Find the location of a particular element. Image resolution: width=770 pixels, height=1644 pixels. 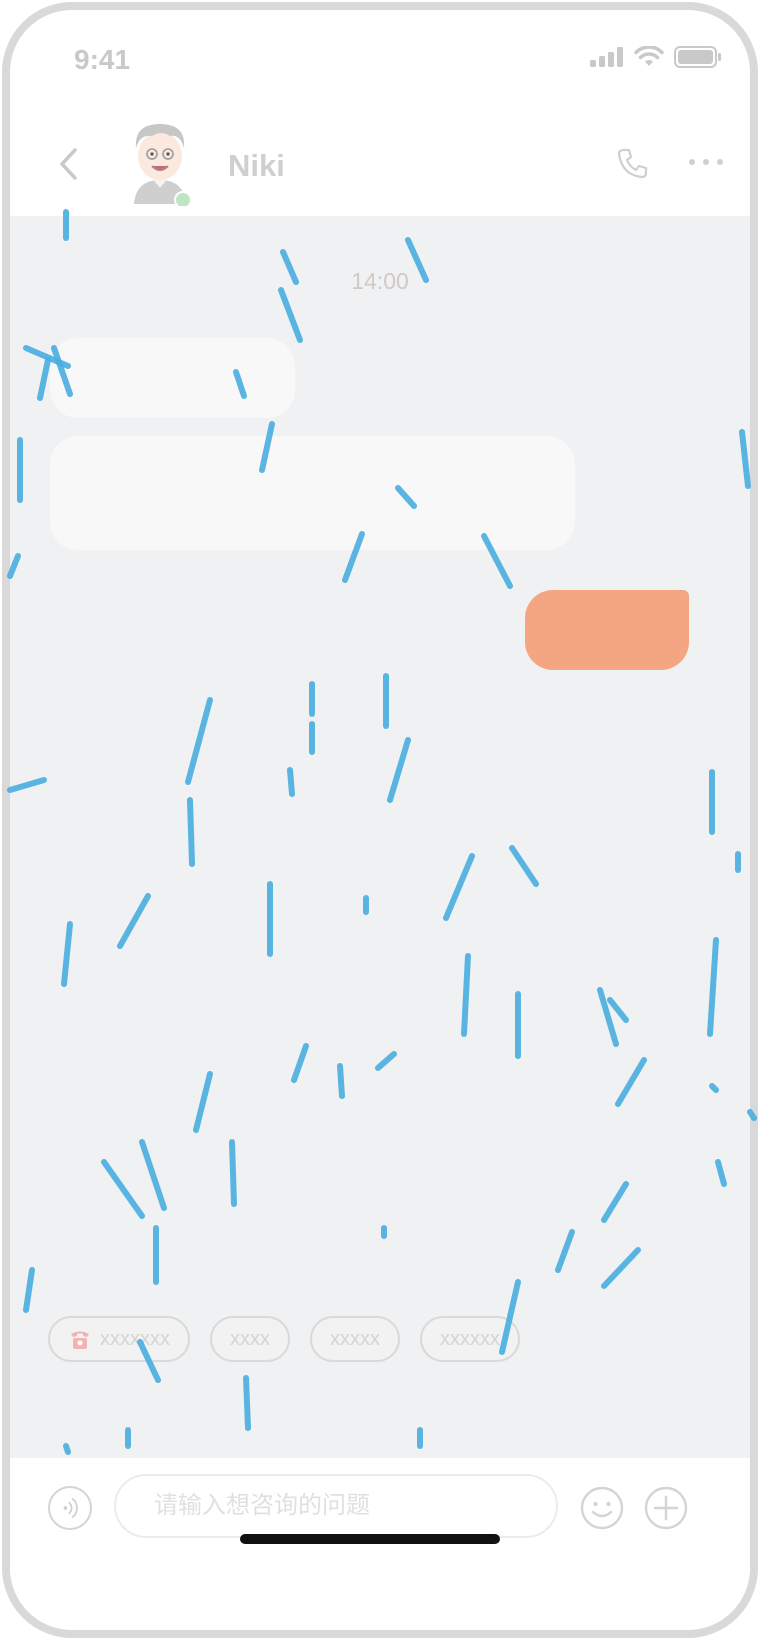

message-timestamp: 14:00 is located at coordinates (380, 281).